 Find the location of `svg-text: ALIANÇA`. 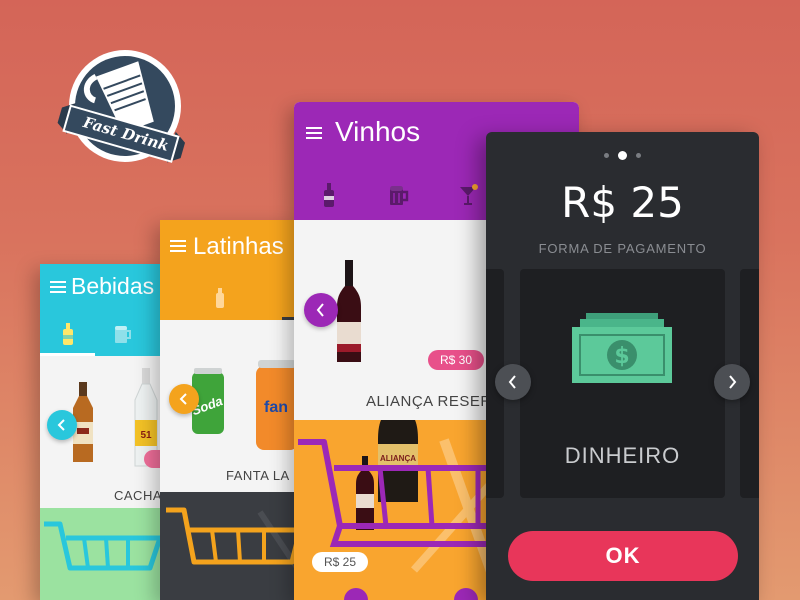

svg-text: ALIANÇA is located at coordinates (398, 458).